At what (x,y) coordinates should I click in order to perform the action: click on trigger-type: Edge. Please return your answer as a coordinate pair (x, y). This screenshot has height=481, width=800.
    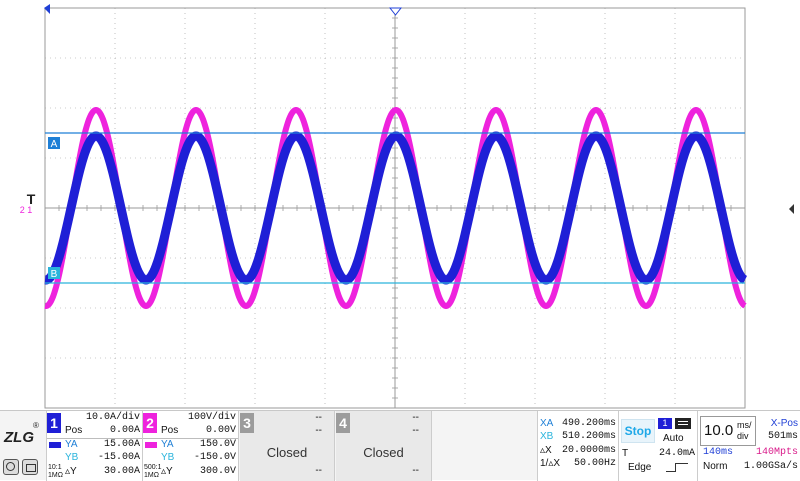
    Looking at the image, I should click on (640, 467).